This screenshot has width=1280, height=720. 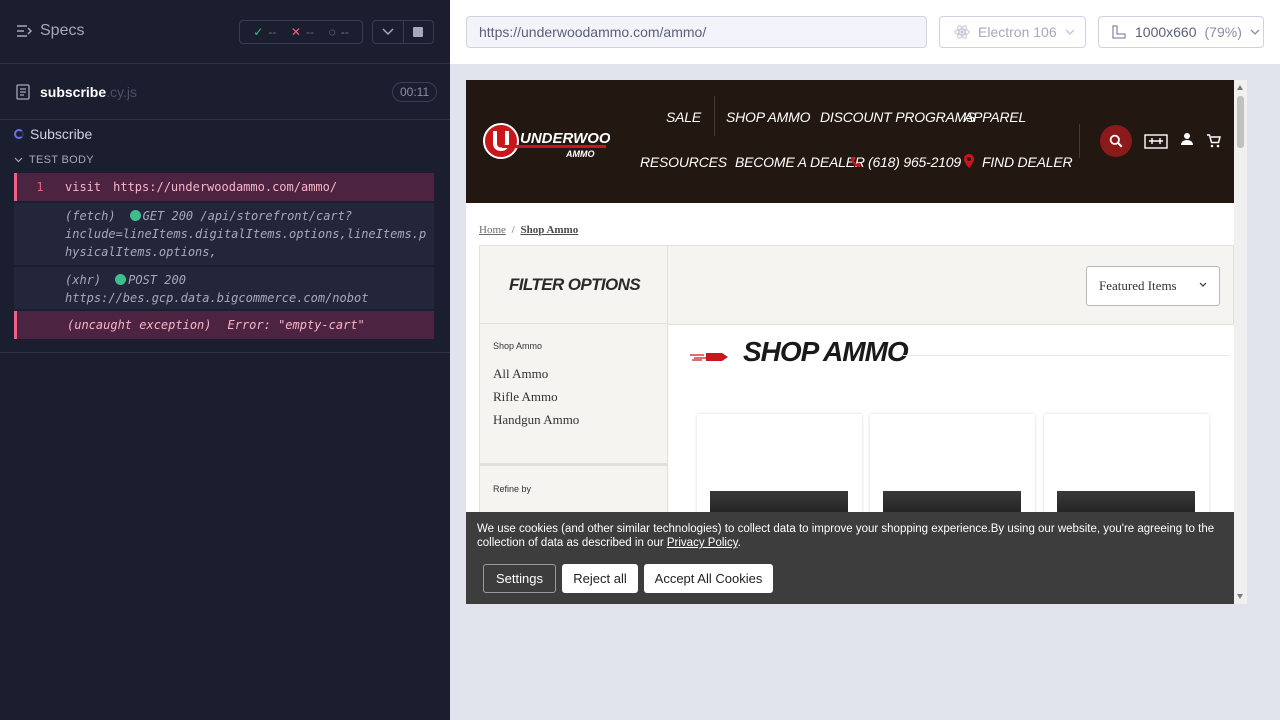 I want to click on sort-bar: Featured Items, so click(x=951, y=285).